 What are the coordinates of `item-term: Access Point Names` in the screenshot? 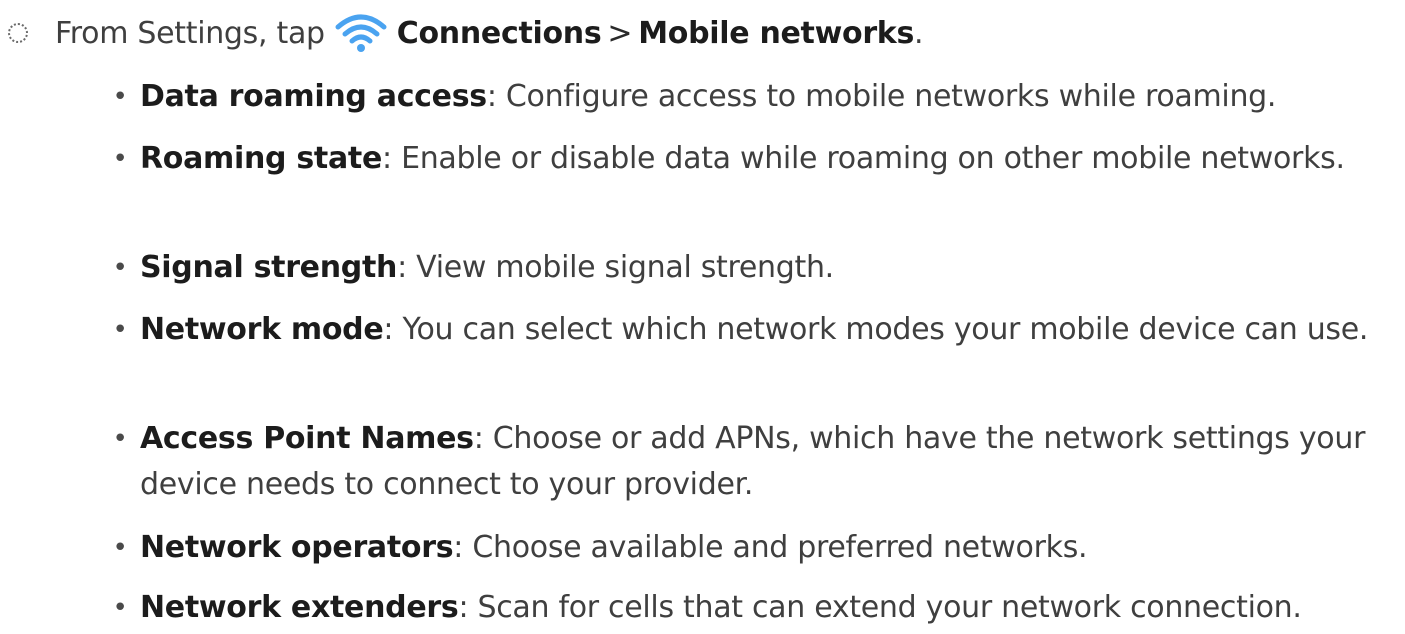 It's located at (307, 438).